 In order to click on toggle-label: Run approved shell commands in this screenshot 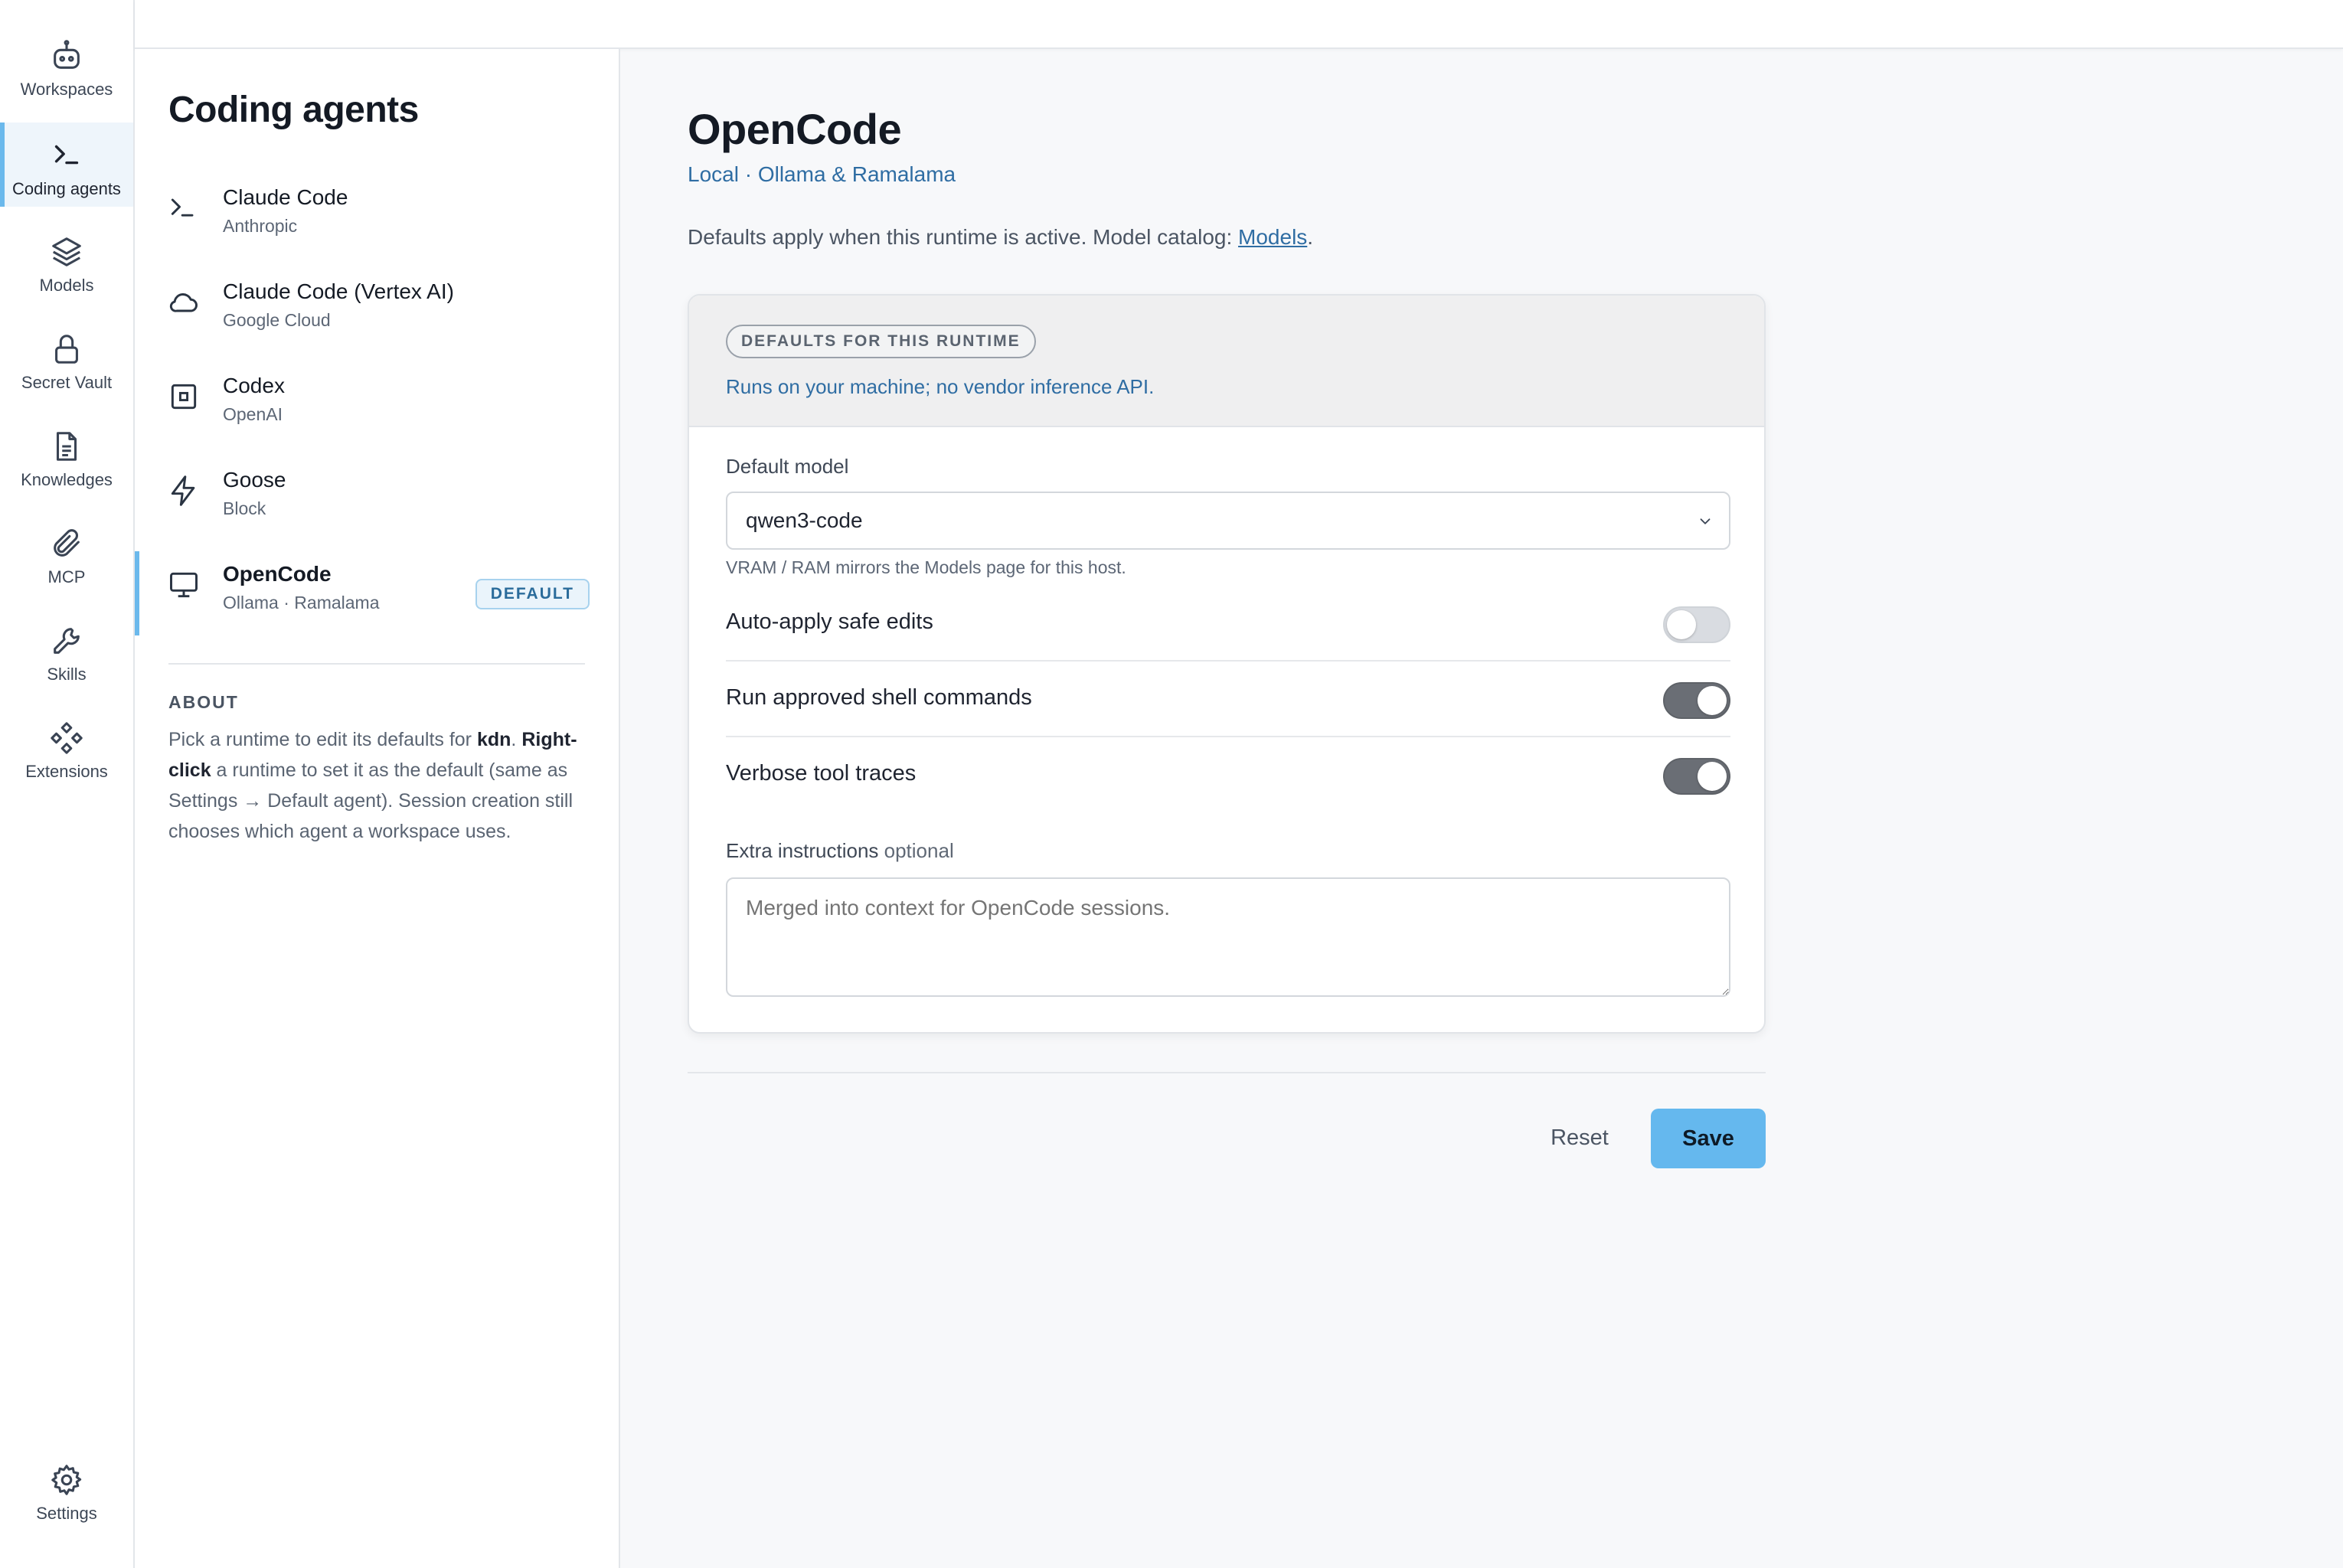, I will do `click(879, 697)`.